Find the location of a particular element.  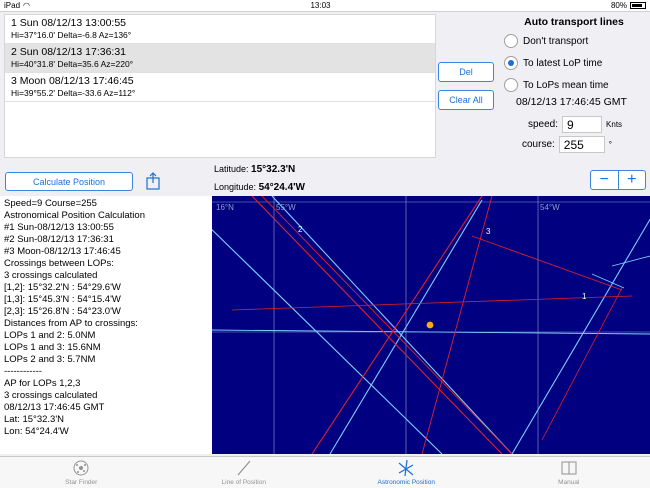

clock: 13:03 is located at coordinates (320, 5).